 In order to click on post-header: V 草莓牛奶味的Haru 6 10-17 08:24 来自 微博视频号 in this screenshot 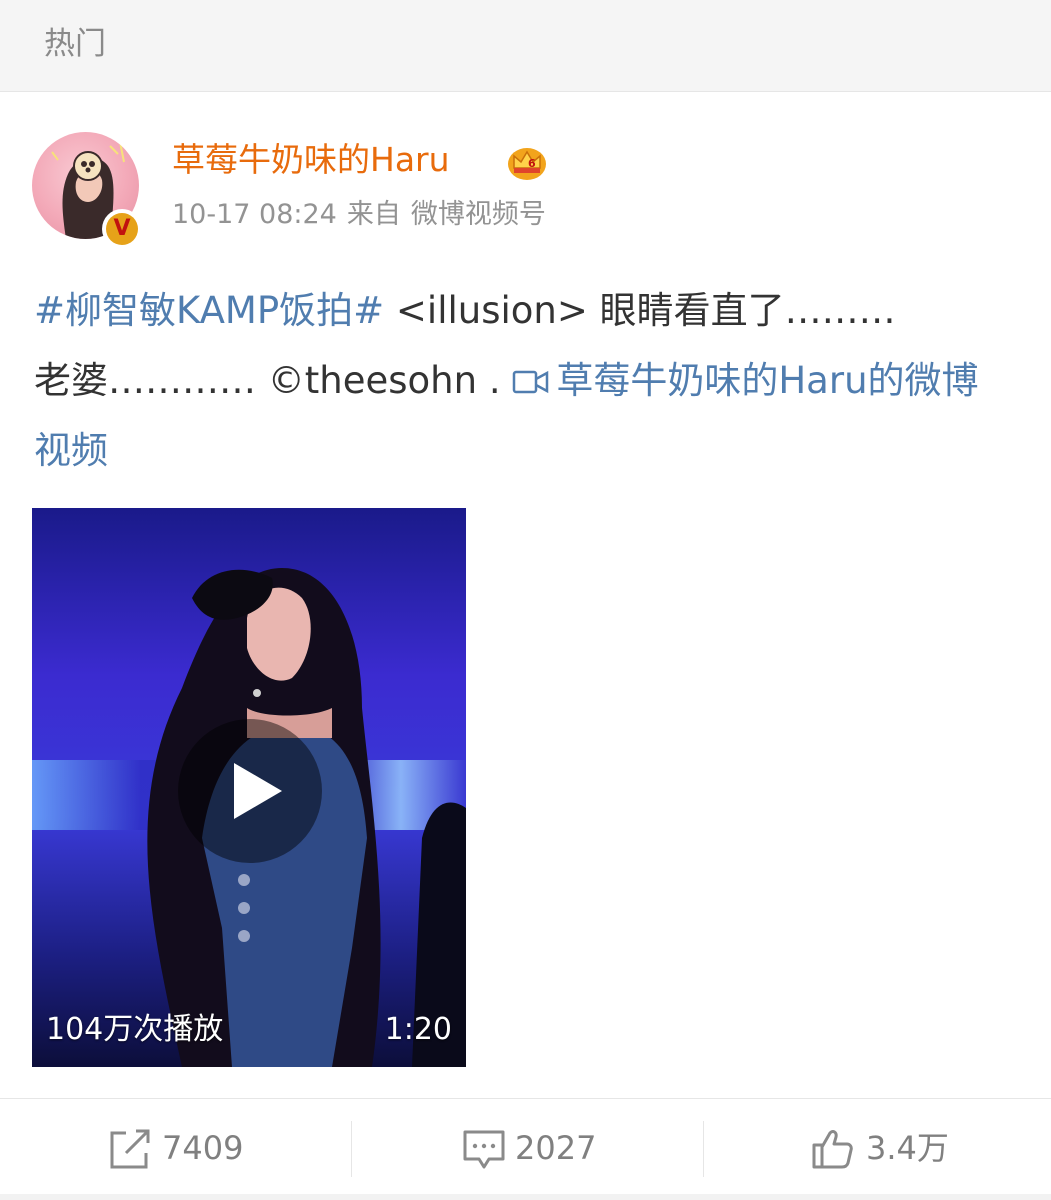, I will do `click(525, 172)`.